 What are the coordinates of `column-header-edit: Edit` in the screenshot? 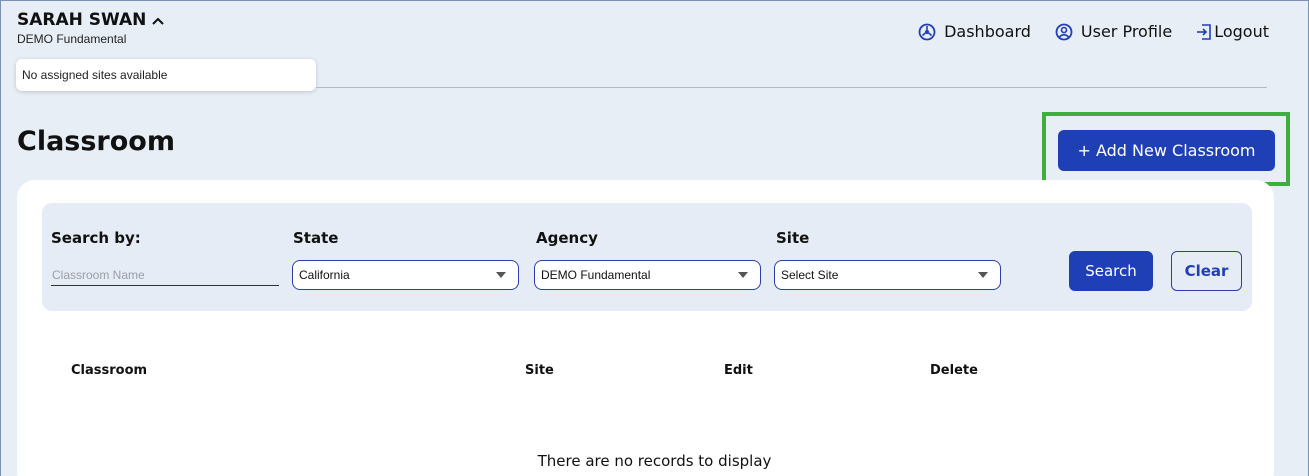 It's located at (738, 370).